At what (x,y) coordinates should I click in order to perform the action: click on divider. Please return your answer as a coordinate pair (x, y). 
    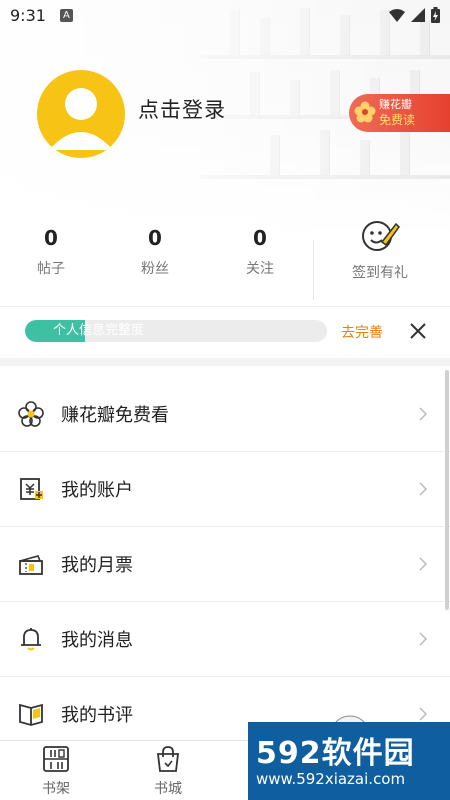
    Looking at the image, I should click on (225, 306).